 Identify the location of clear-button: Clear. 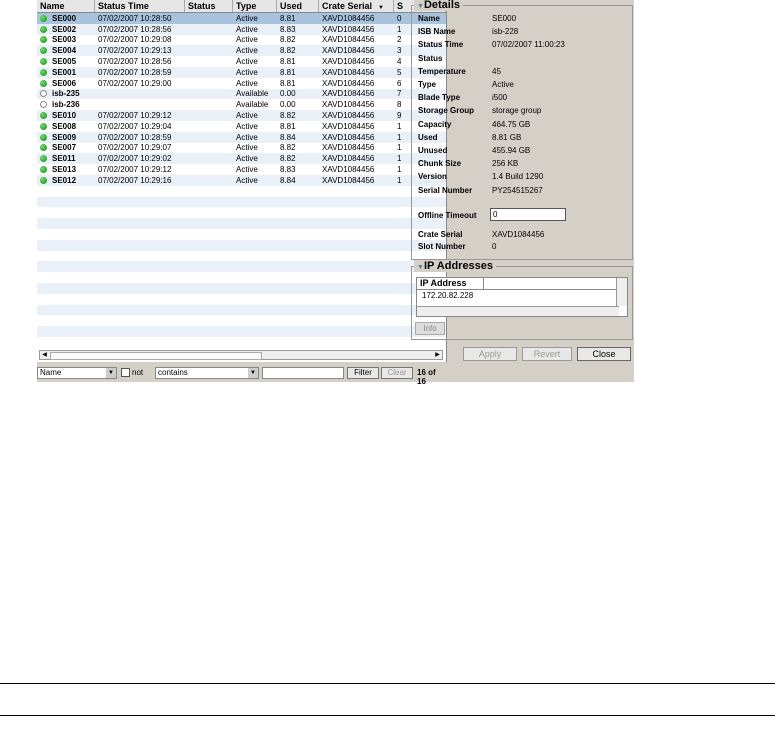
(397, 373).